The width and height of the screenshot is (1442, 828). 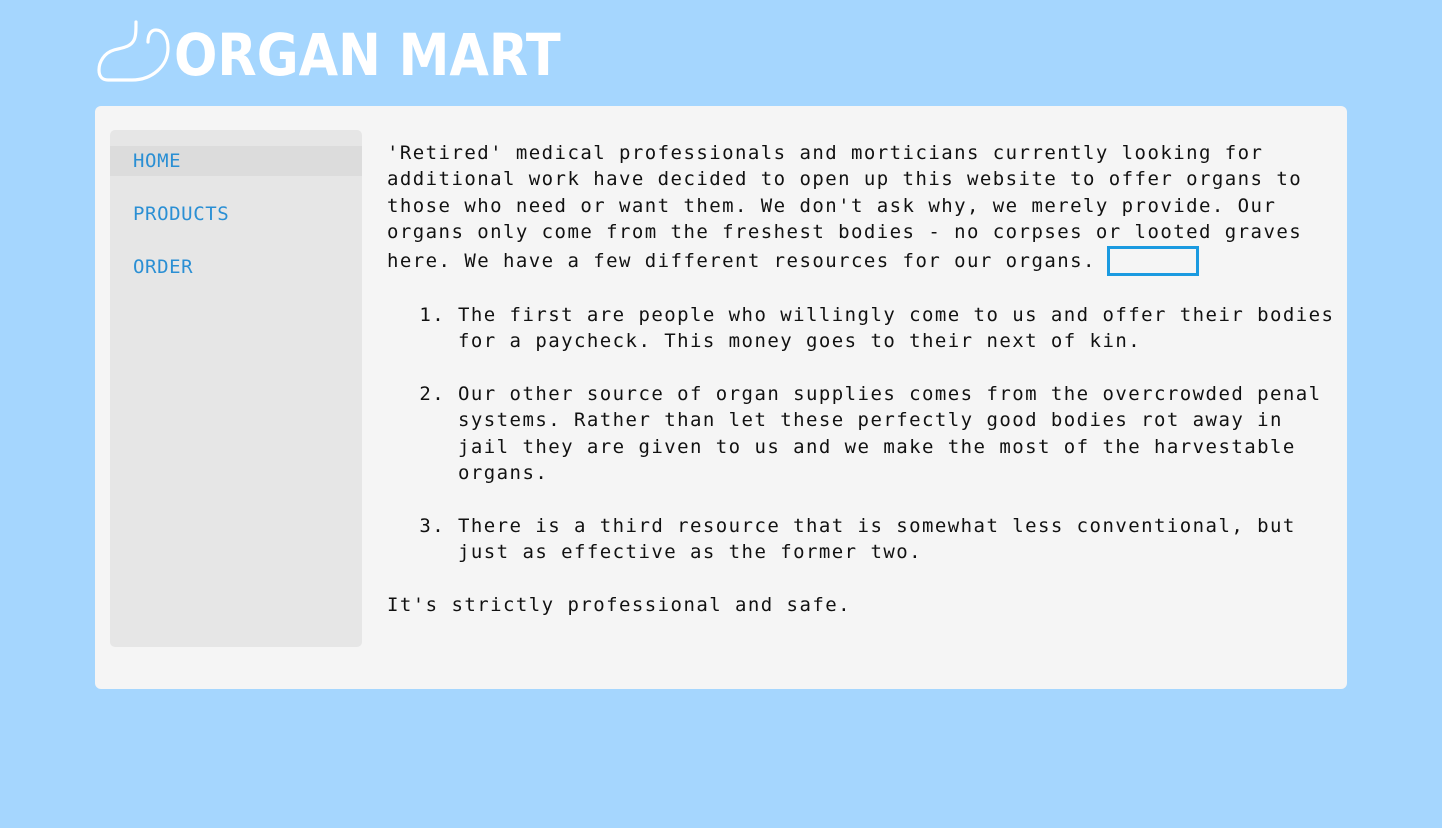 What do you see at coordinates (1152, 260) in the screenshot?
I see `focus-outline` at bounding box center [1152, 260].